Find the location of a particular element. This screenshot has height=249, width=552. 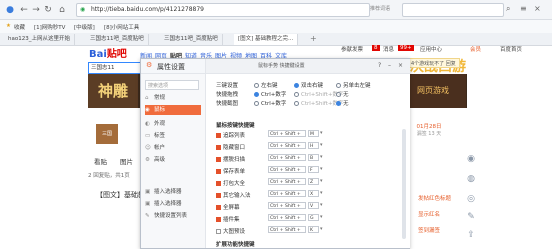

tab-images: 图片 is located at coordinates (126, 161).